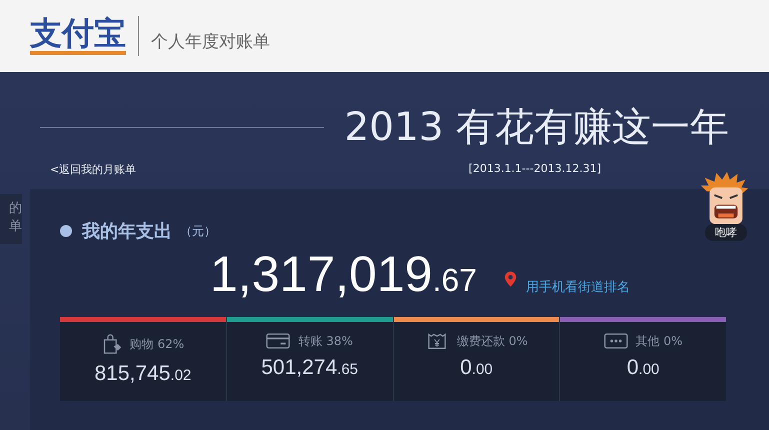 Image resolution: width=769 pixels, height=430 pixels. I want to click on bullet-icon, so click(66, 231).